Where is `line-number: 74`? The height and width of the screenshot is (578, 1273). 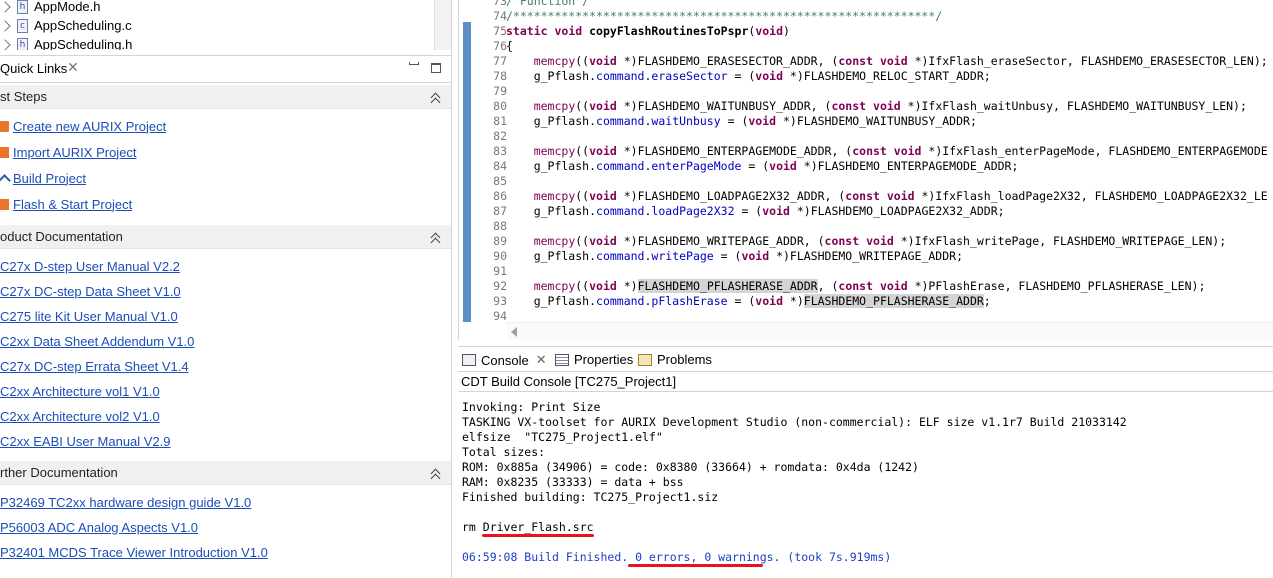
line-number: 74 is located at coordinates (500, 16).